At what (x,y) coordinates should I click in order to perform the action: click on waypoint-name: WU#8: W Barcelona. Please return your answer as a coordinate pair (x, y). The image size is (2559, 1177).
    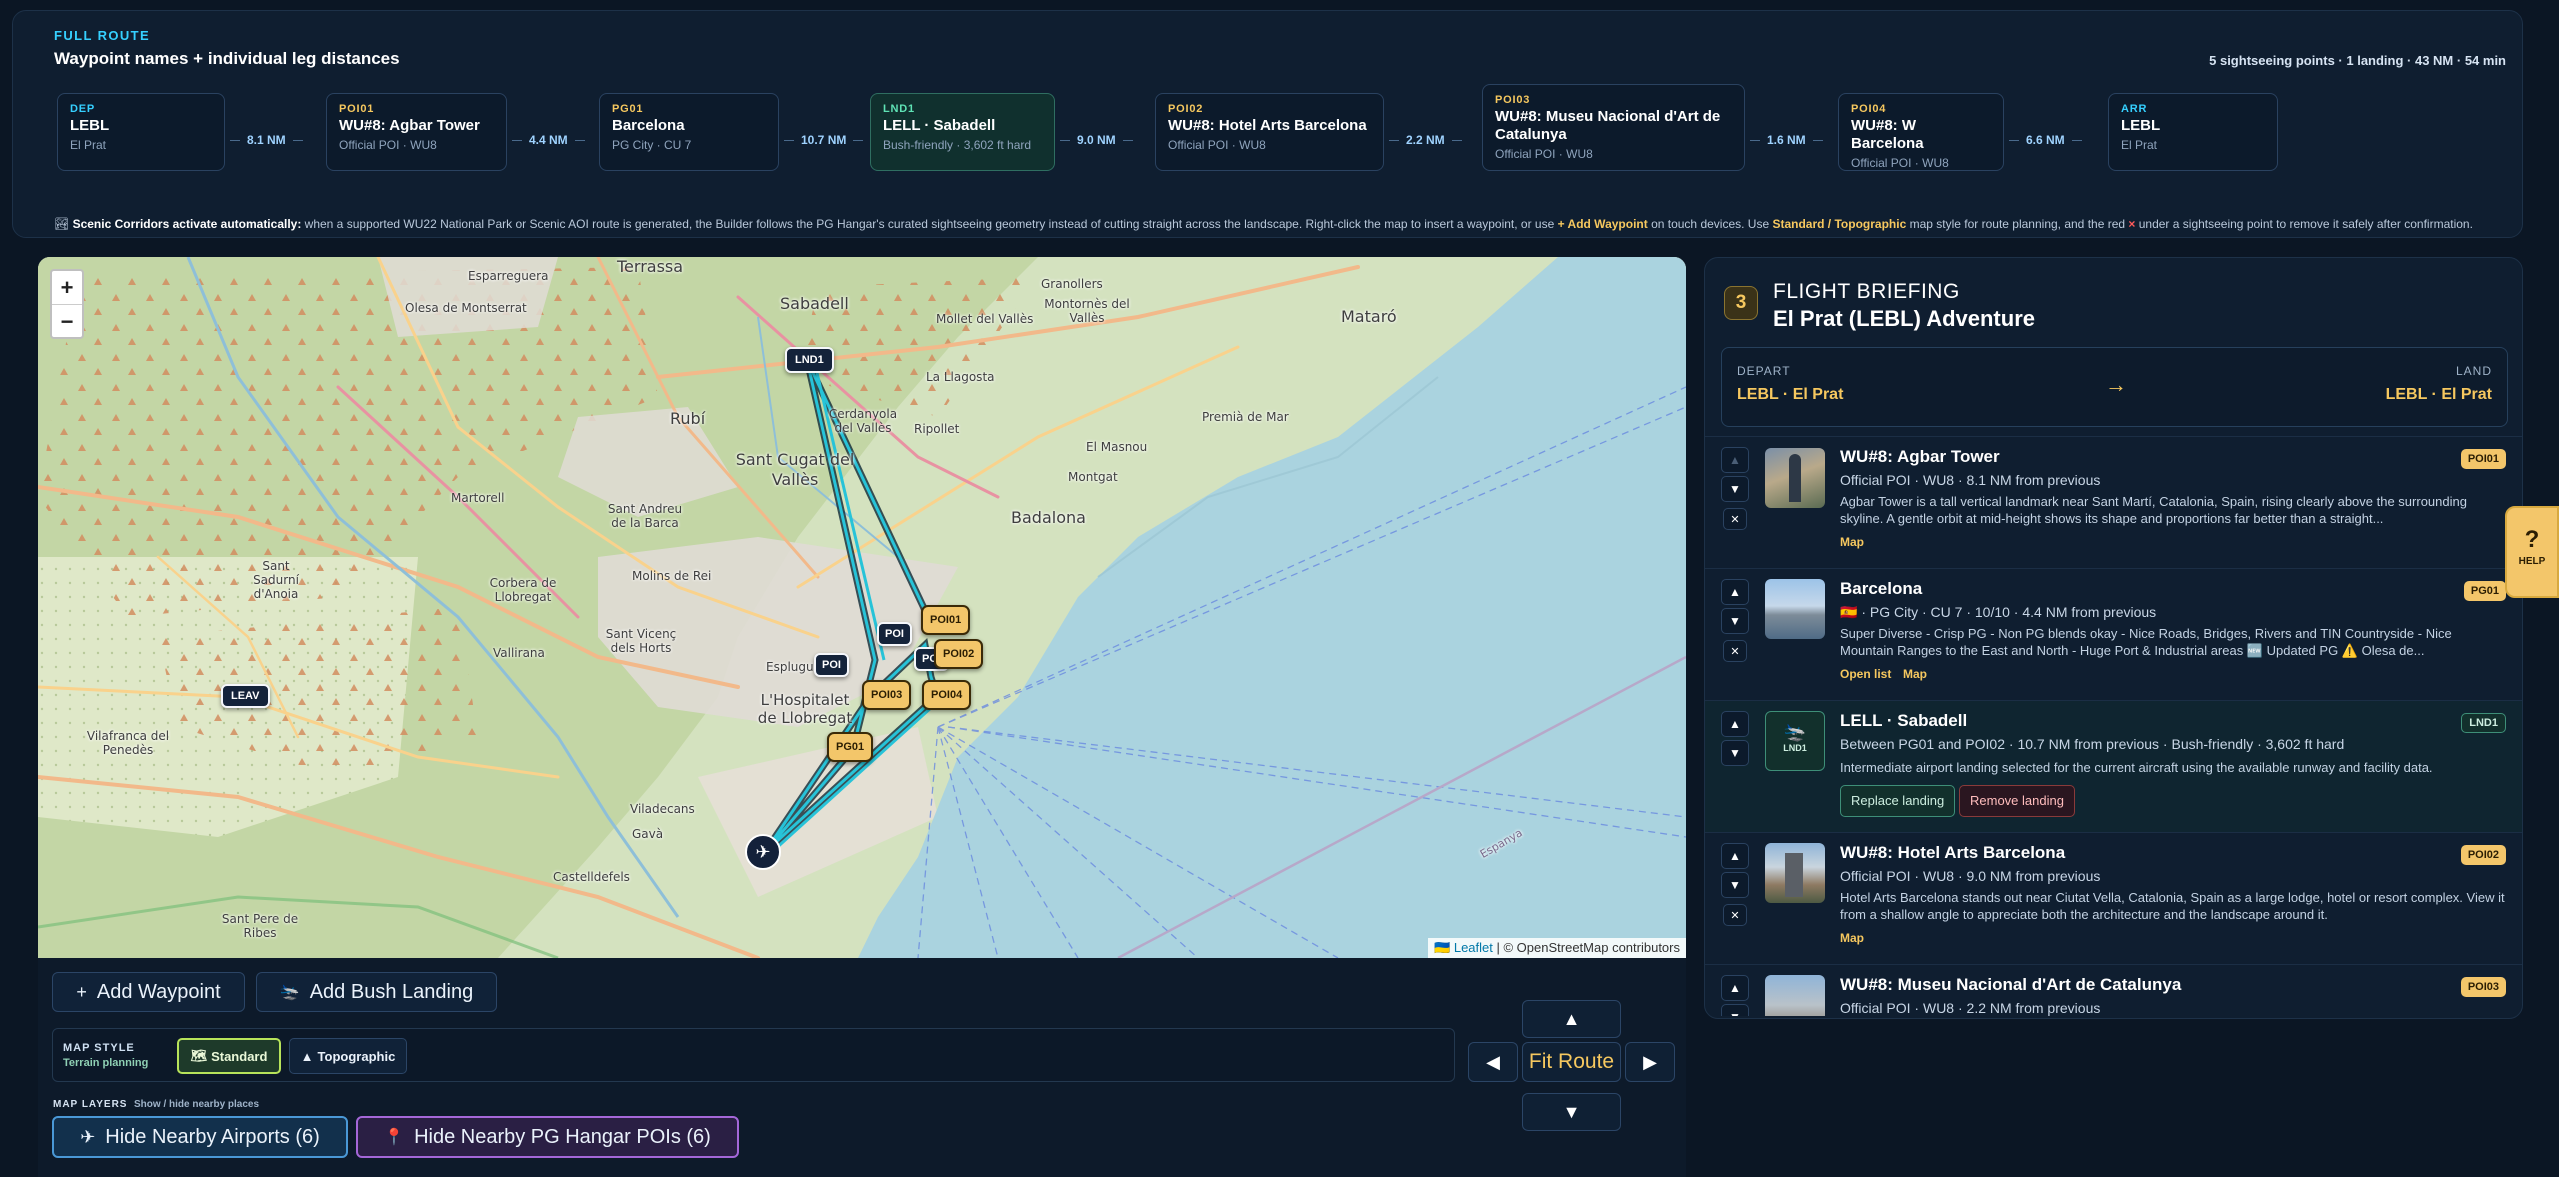
    Looking at the image, I should click on (1887, 134).